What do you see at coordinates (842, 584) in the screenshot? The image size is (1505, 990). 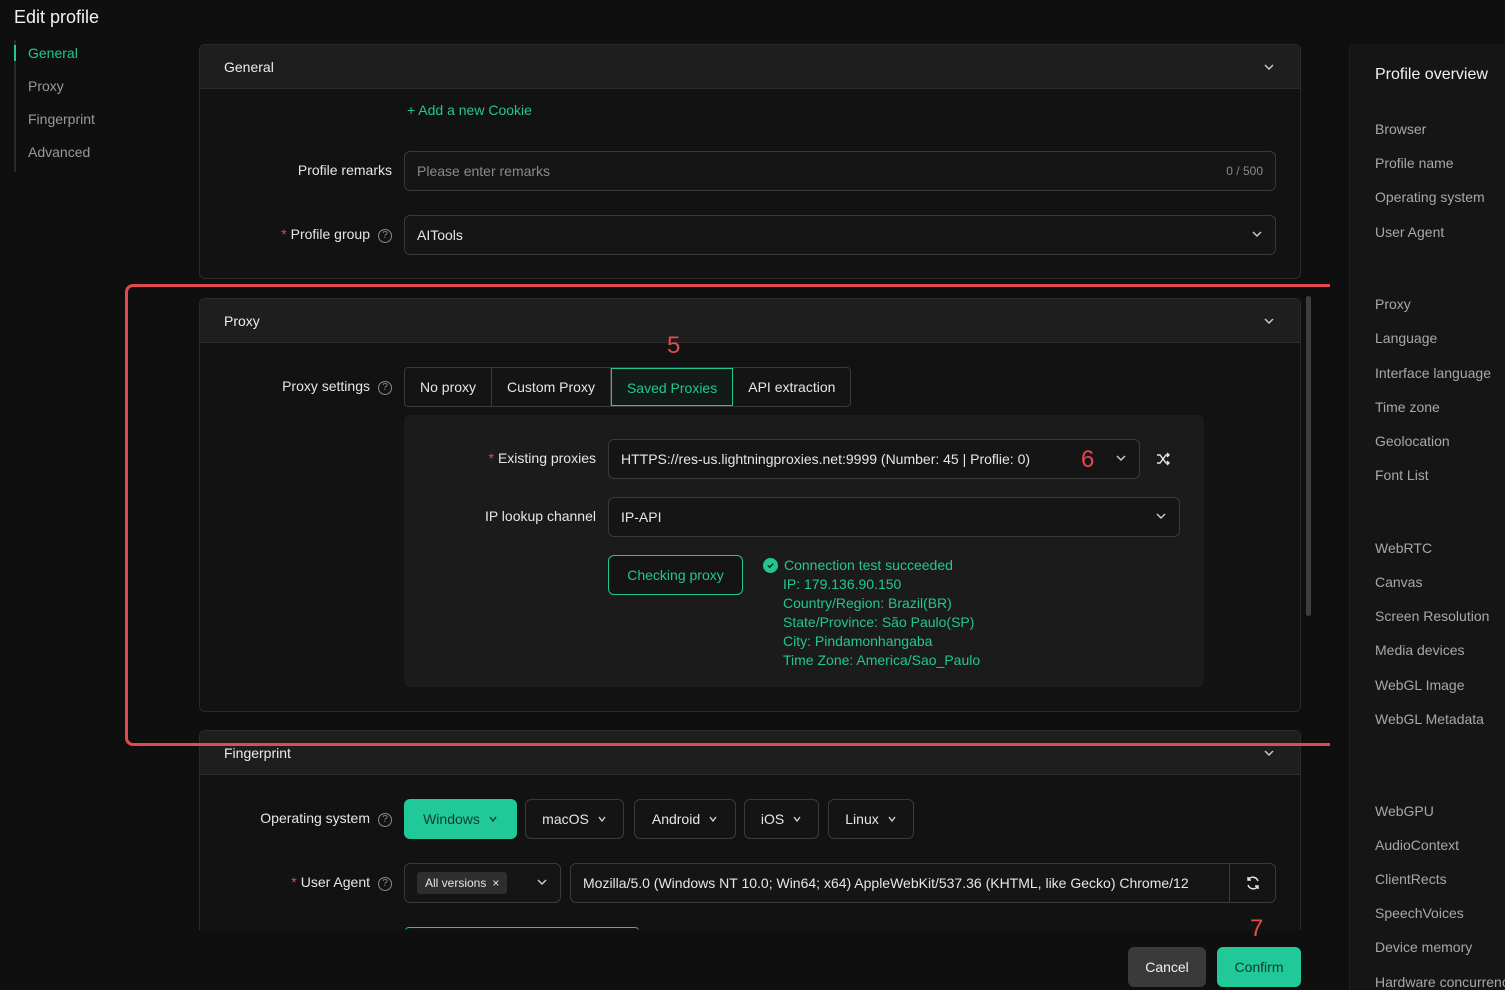 I see `proxy-result-ip: IP: 179.136.90.150` at bounding box center [842, 584].